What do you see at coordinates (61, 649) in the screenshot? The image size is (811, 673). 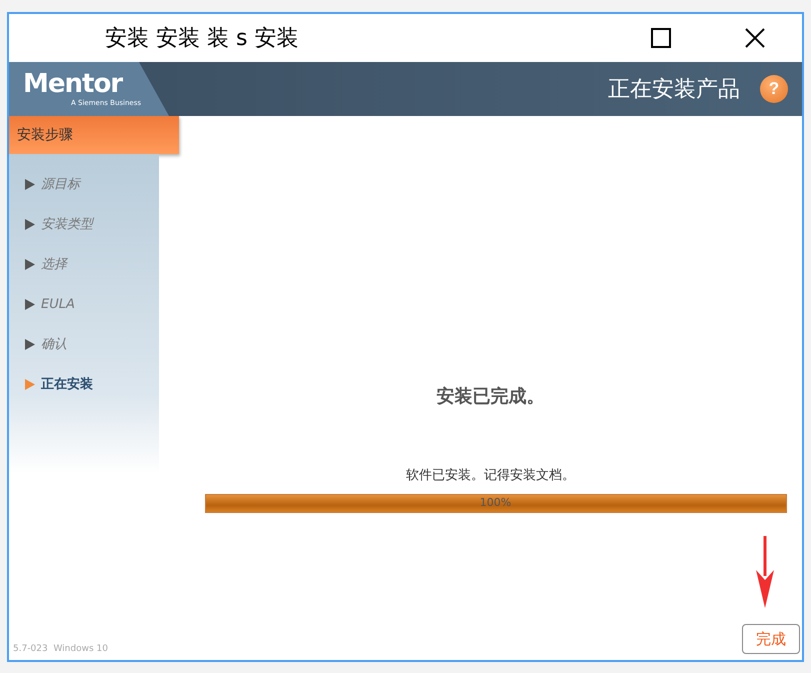 I see `version-text: 5.7-023 Windows 10` at bounding box center [61, 649].